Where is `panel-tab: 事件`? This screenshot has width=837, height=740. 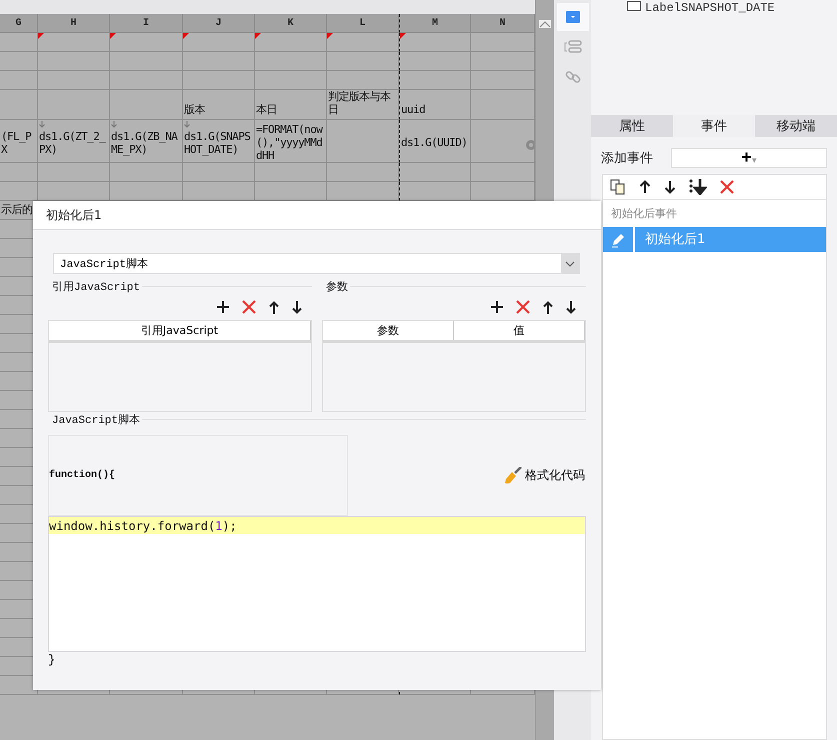
panel-tab: 事件 is located at coordinates (714, 126).